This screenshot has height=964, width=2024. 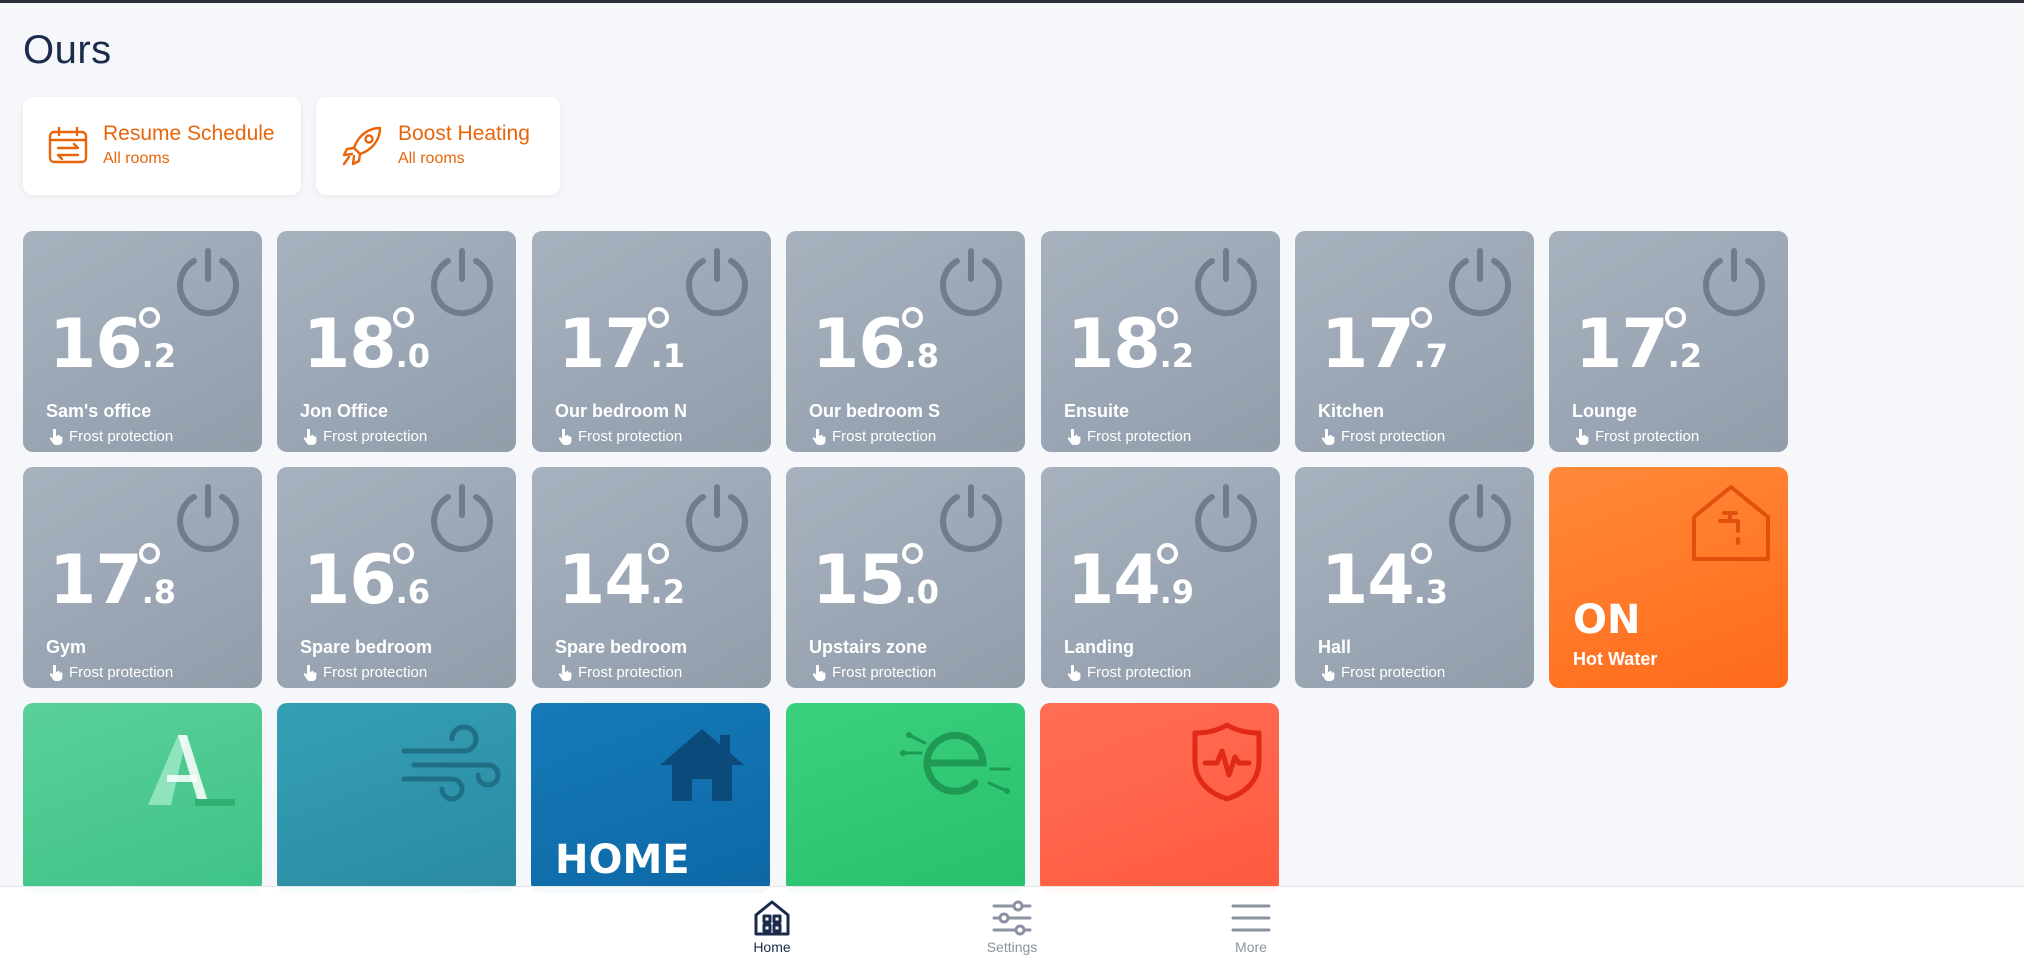 I want to click on room-temperature: 17.7, so click(x=1384, y=344).